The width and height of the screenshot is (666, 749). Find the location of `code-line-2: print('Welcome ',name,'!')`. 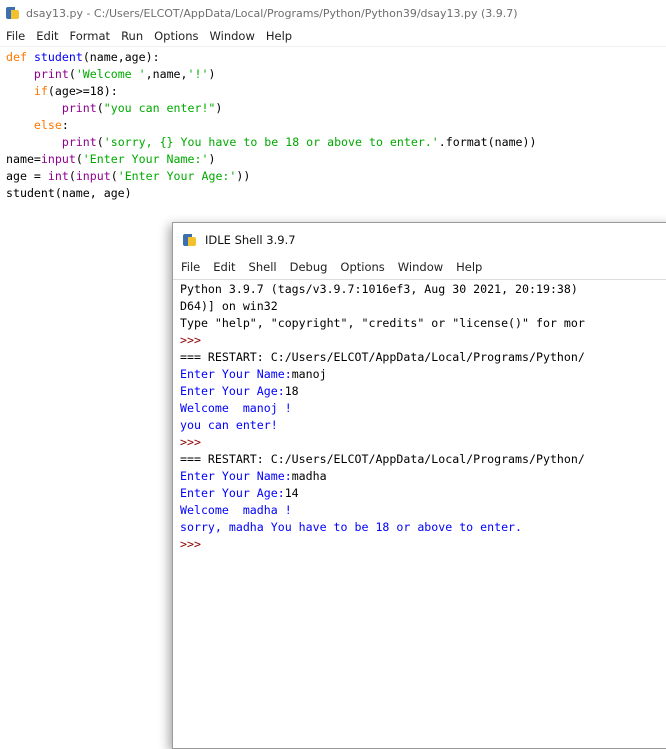

code-line-2: print('Welcome ',name,'!') is located at coordinates (111, 74).